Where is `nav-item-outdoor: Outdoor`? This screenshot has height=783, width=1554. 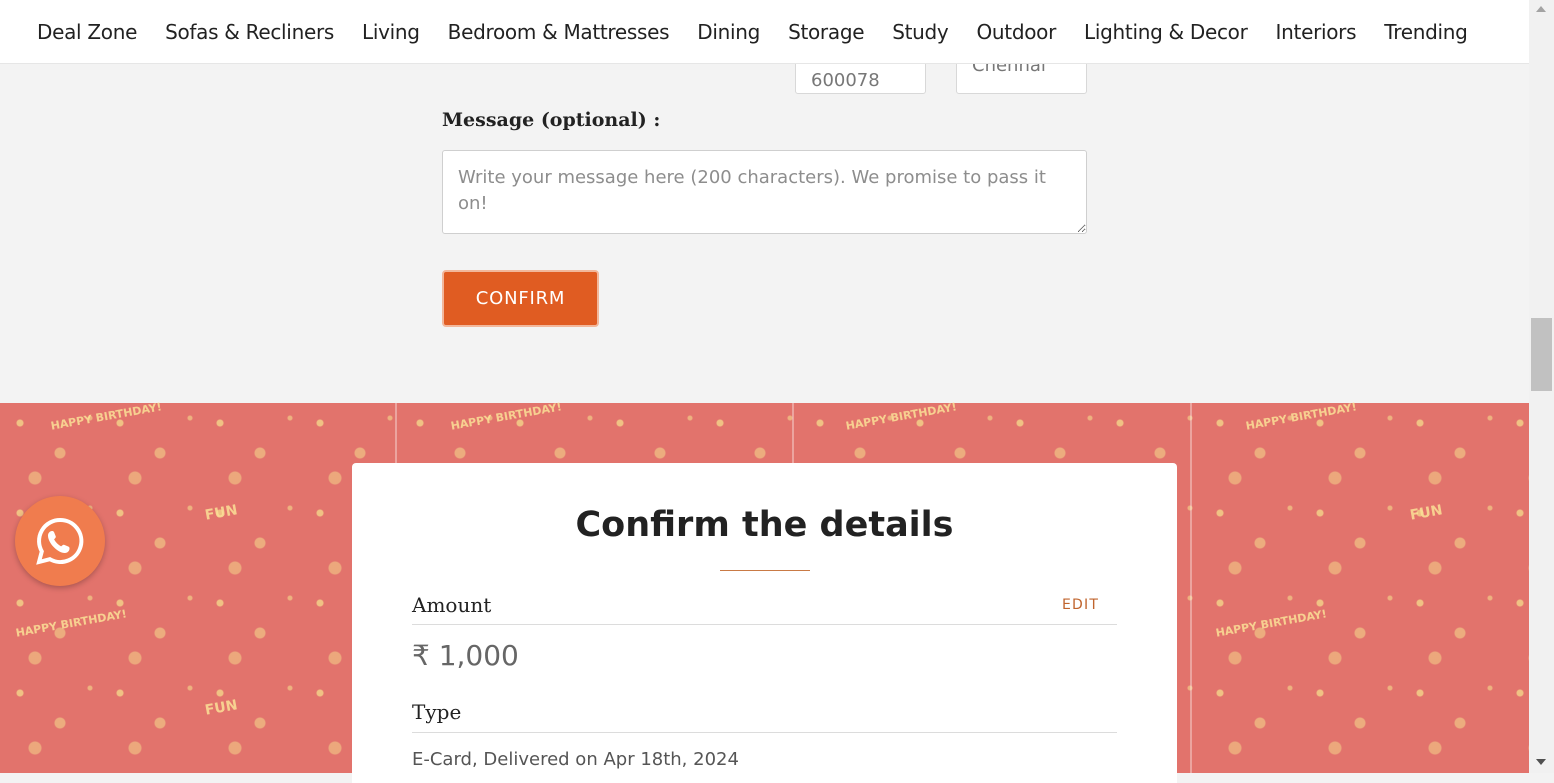
nav-item-outdoor: Outdoor is located at coordinates (1016, 32).